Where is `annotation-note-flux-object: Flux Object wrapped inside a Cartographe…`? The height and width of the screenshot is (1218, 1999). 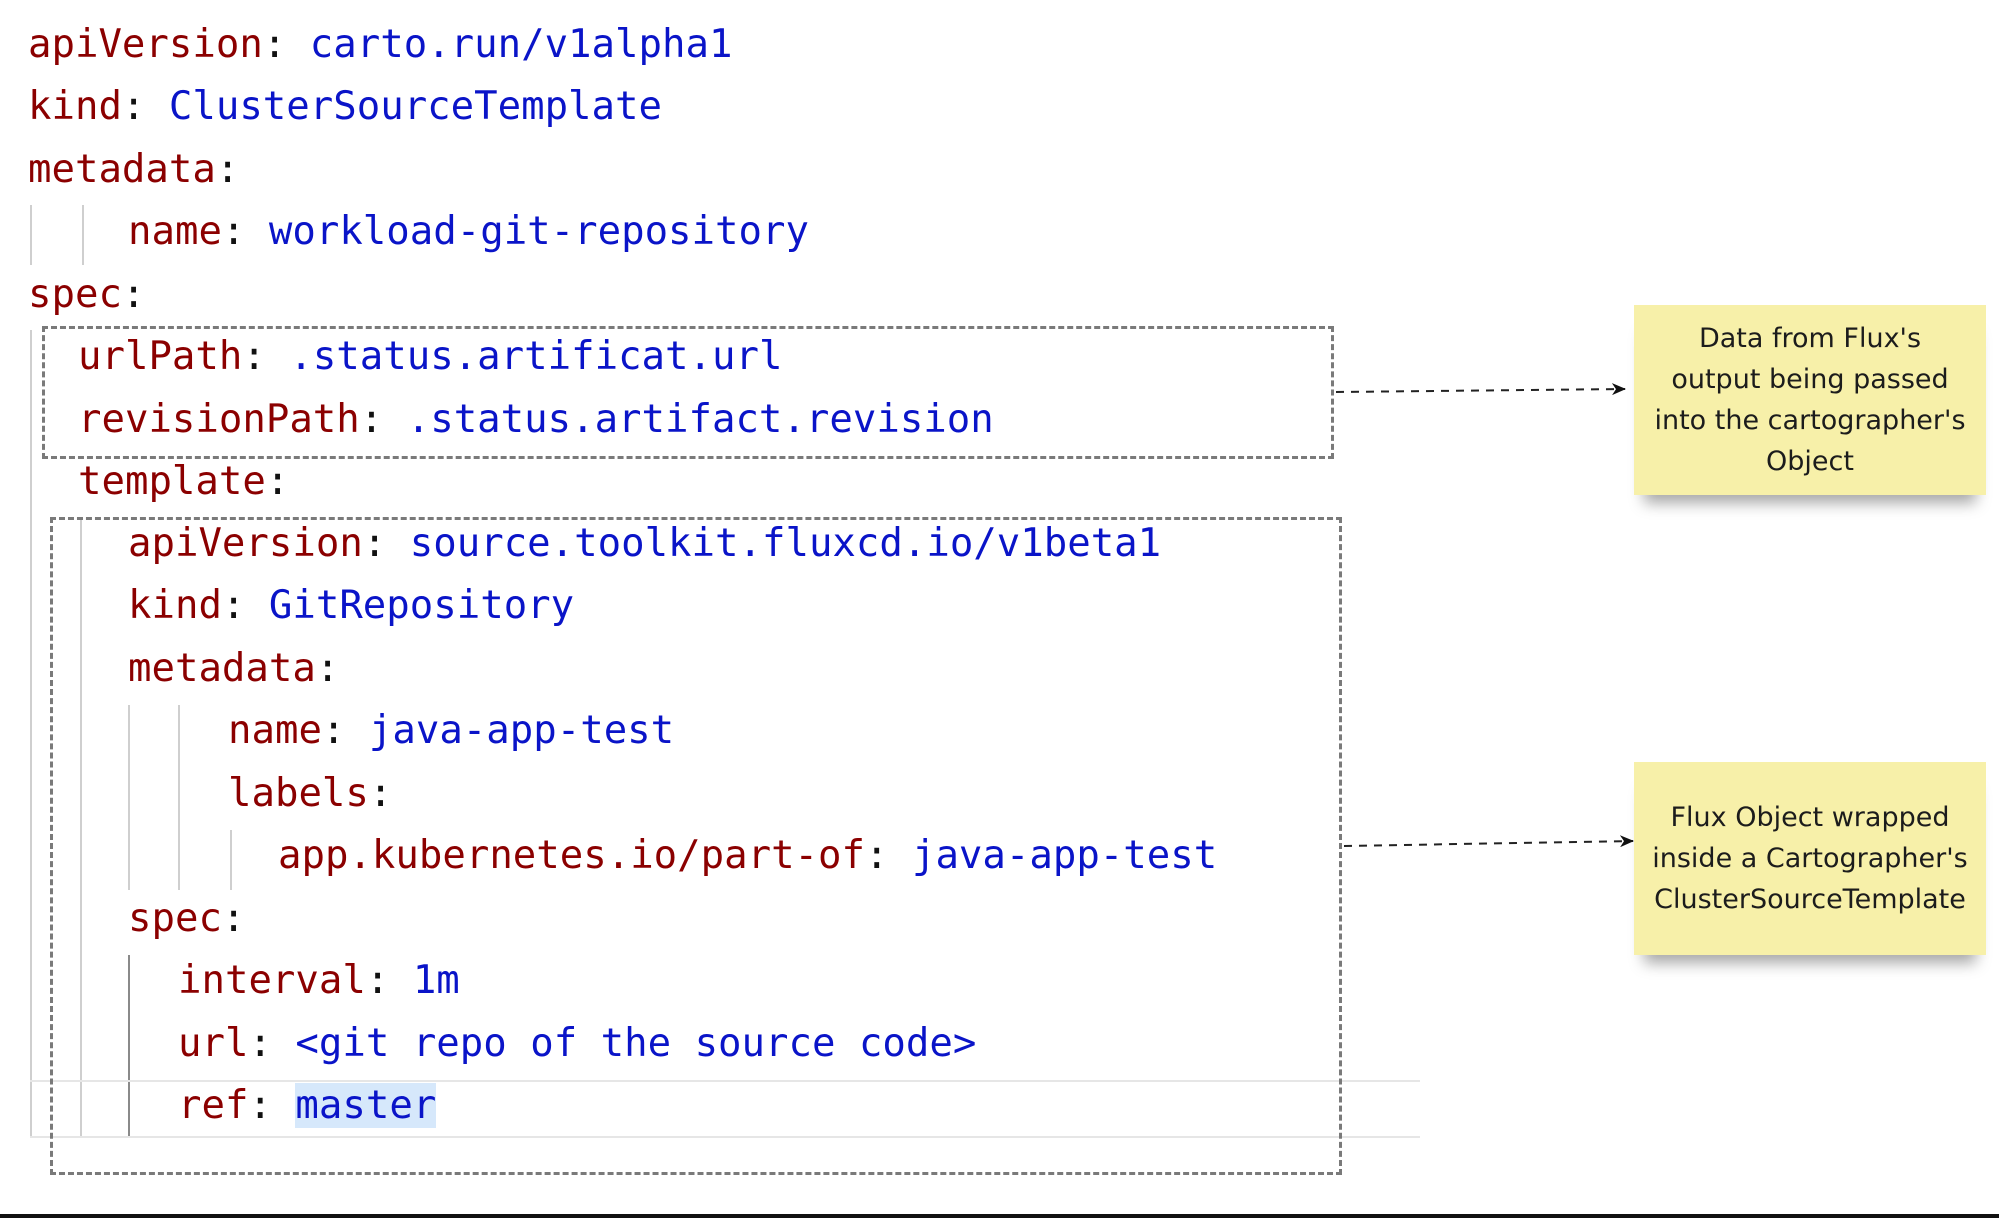
annotation-note-flux-object: Flux Object wrapped inside a Cartographe… is located at coordinates (1810, 858).